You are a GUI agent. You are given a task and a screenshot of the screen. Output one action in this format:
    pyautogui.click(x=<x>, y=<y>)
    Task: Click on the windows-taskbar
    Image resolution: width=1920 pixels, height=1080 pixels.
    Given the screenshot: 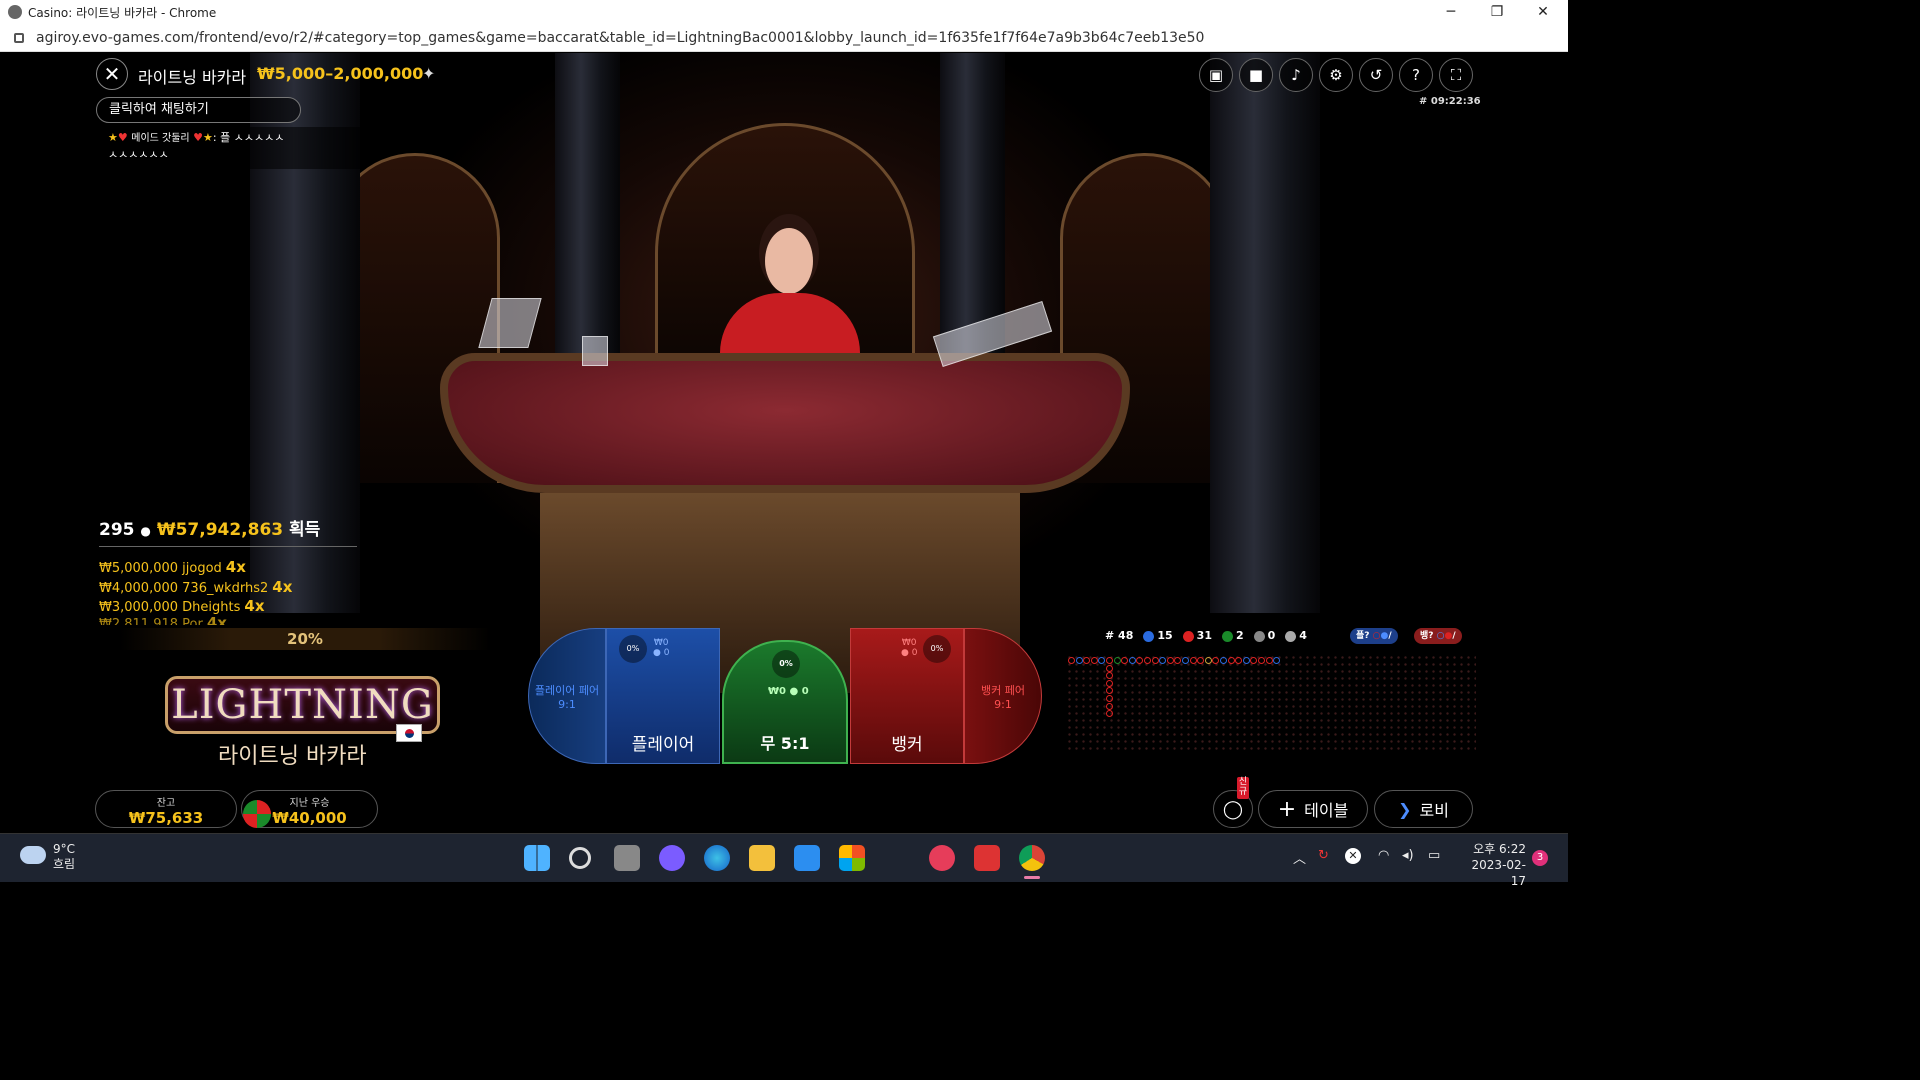 What is the action you would take?
    pyautogui.click(x=784, y=857)
    